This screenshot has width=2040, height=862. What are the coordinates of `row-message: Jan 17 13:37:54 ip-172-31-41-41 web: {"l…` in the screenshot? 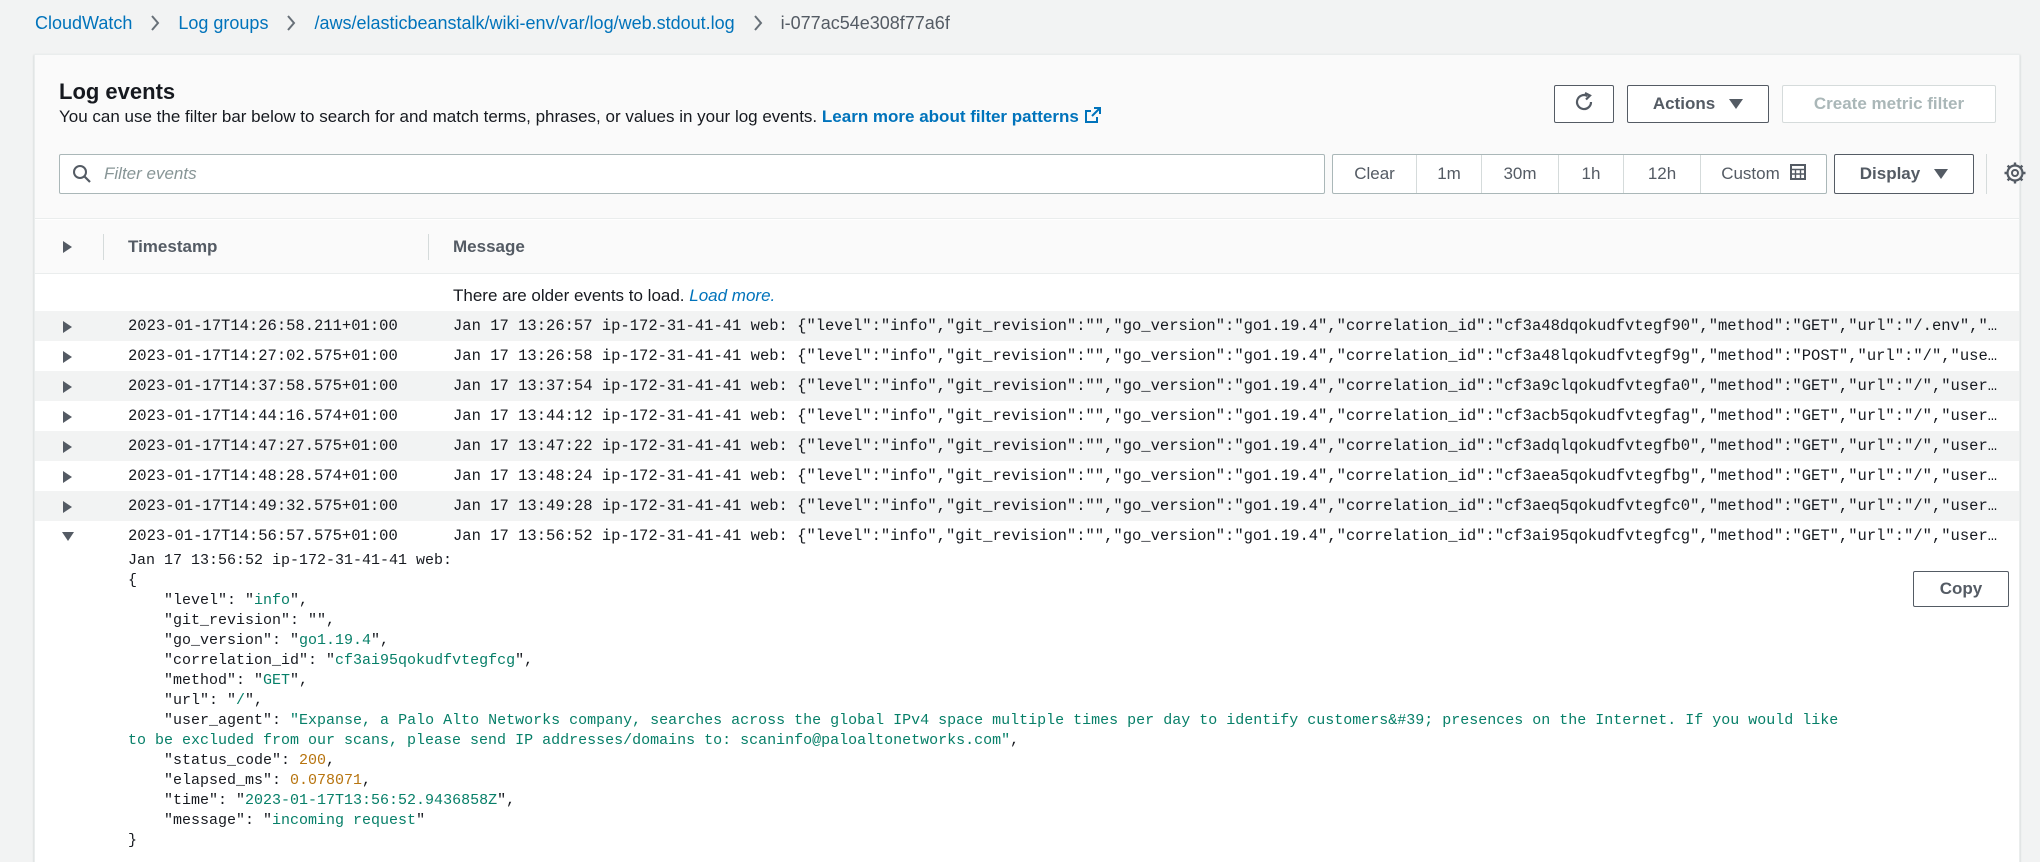 It's located at (1226, 386).